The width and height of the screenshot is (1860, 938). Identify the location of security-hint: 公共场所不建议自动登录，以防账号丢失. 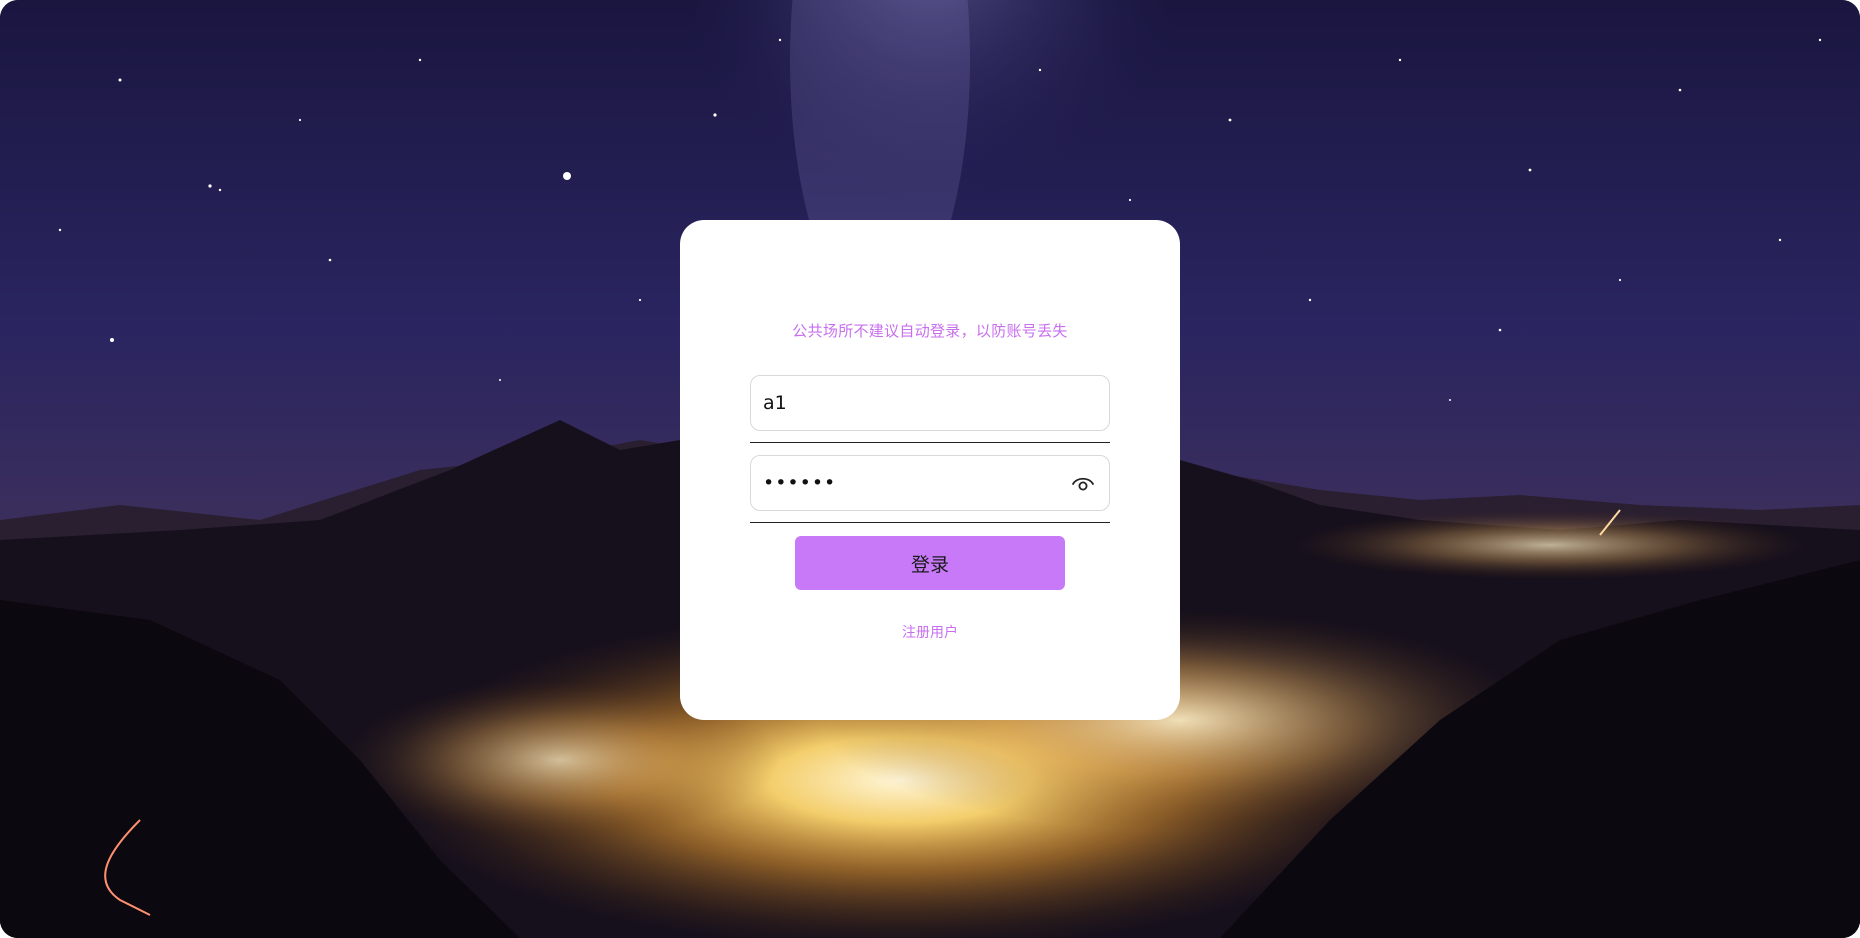
(930, 331).